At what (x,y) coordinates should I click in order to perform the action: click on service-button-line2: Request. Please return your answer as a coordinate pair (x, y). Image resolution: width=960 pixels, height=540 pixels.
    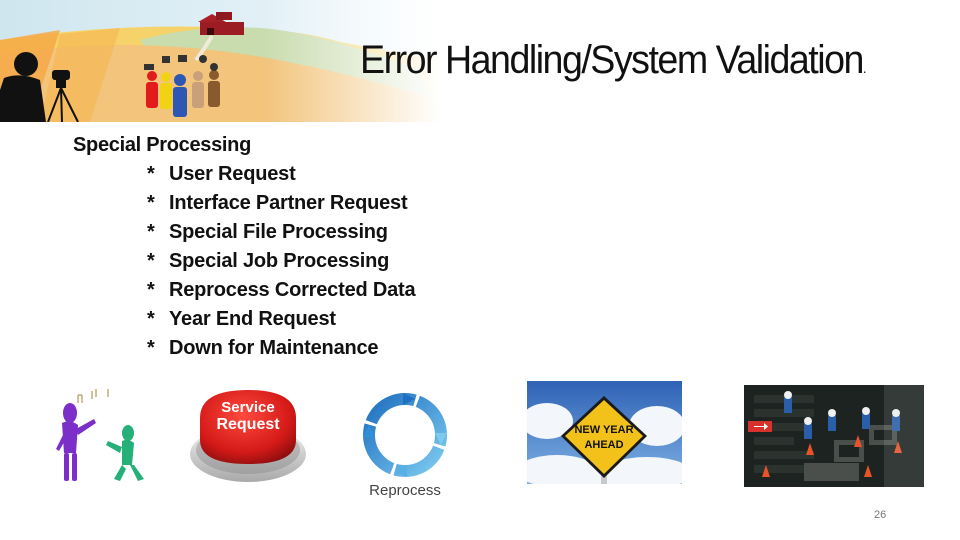
    Looking at the image, I should click on (248, 424).